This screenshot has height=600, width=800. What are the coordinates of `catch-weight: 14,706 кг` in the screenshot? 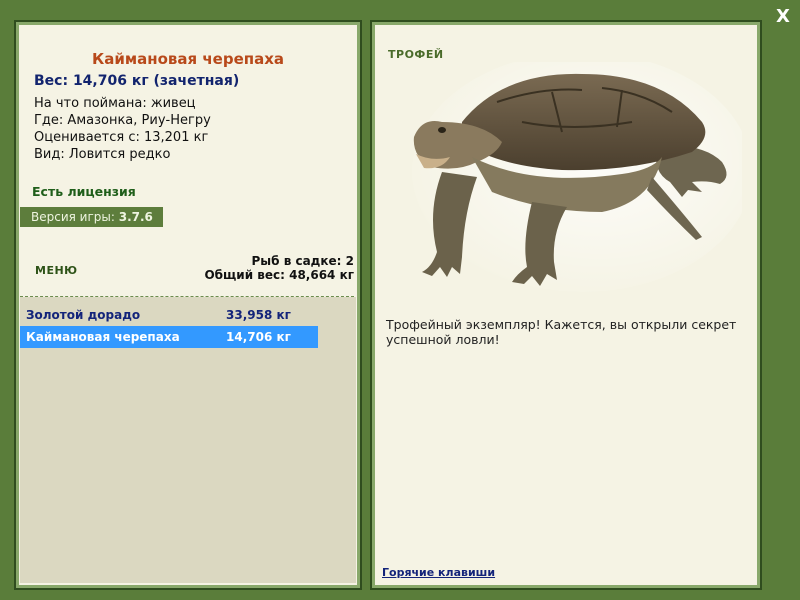 It's located at (258, 337).